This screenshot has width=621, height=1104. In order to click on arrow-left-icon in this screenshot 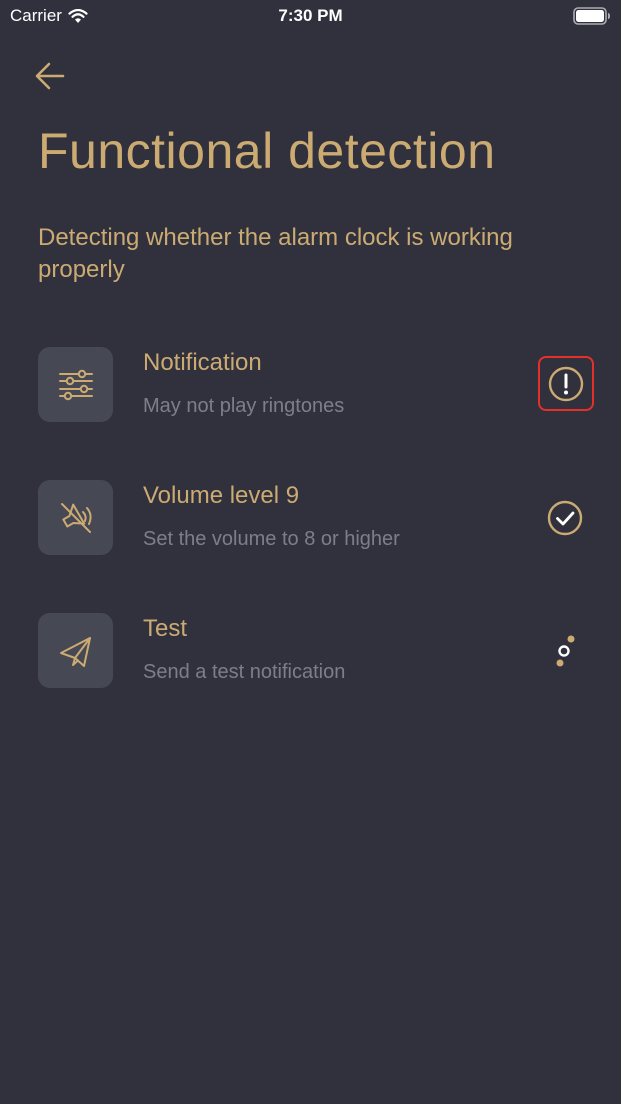, I will do `click(50, 76)`.